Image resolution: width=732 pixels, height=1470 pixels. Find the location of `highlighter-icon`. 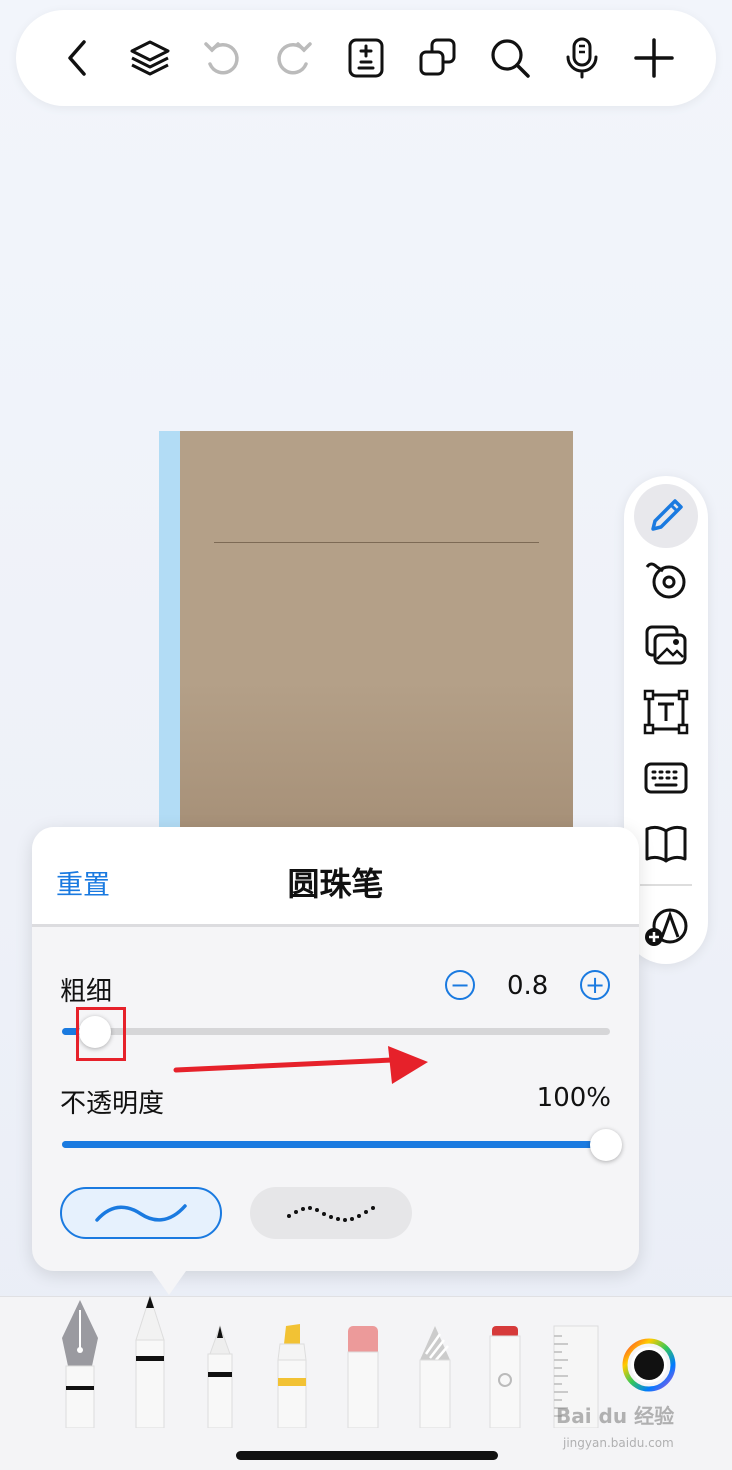

highlighter-icon is located at coordinates (292, 1376).